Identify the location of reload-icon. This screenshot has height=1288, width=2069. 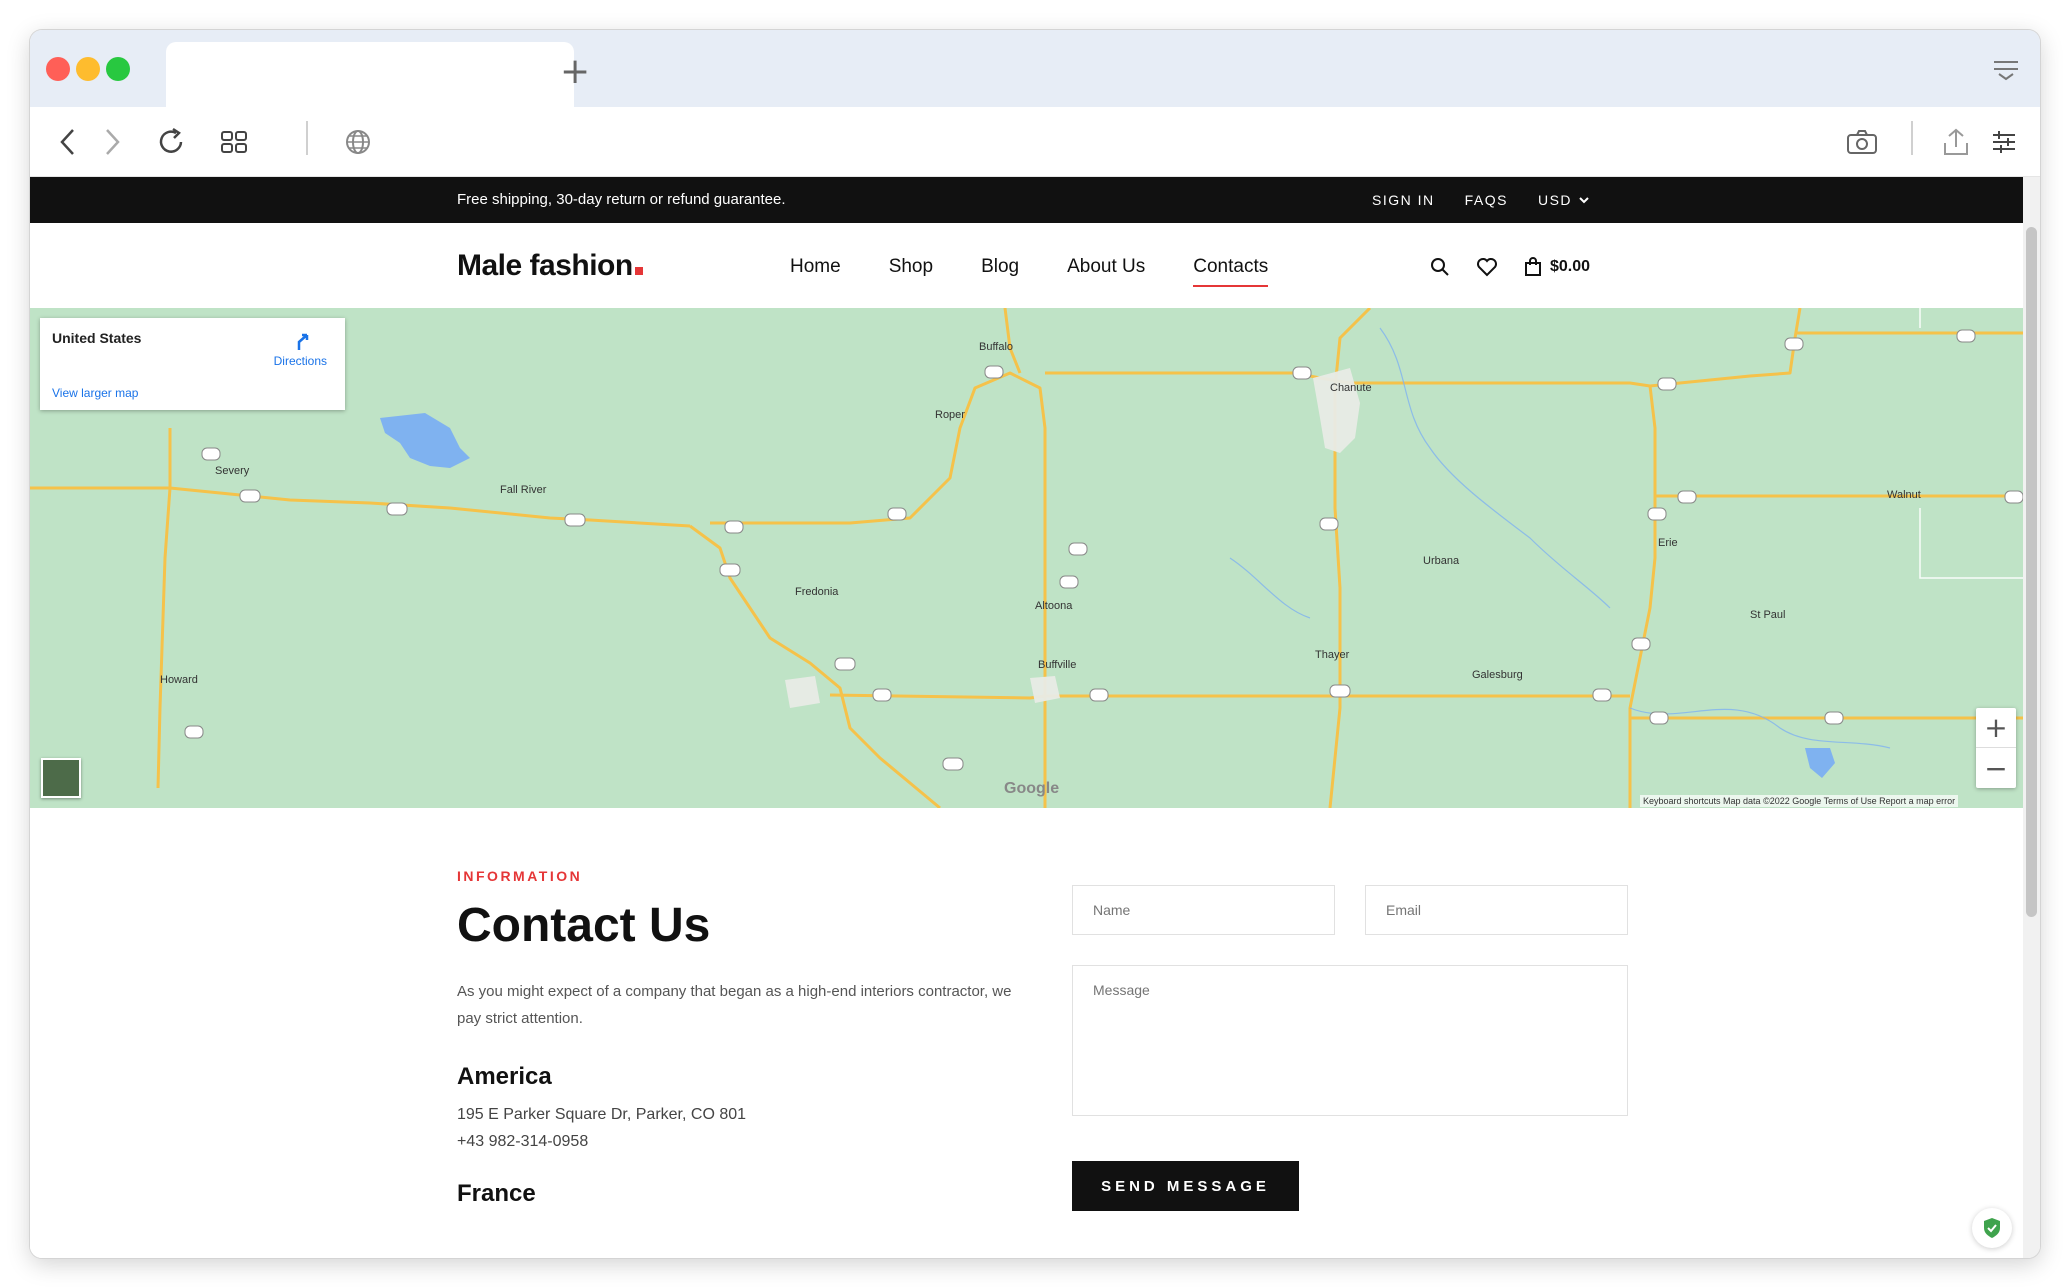
(171, 142).